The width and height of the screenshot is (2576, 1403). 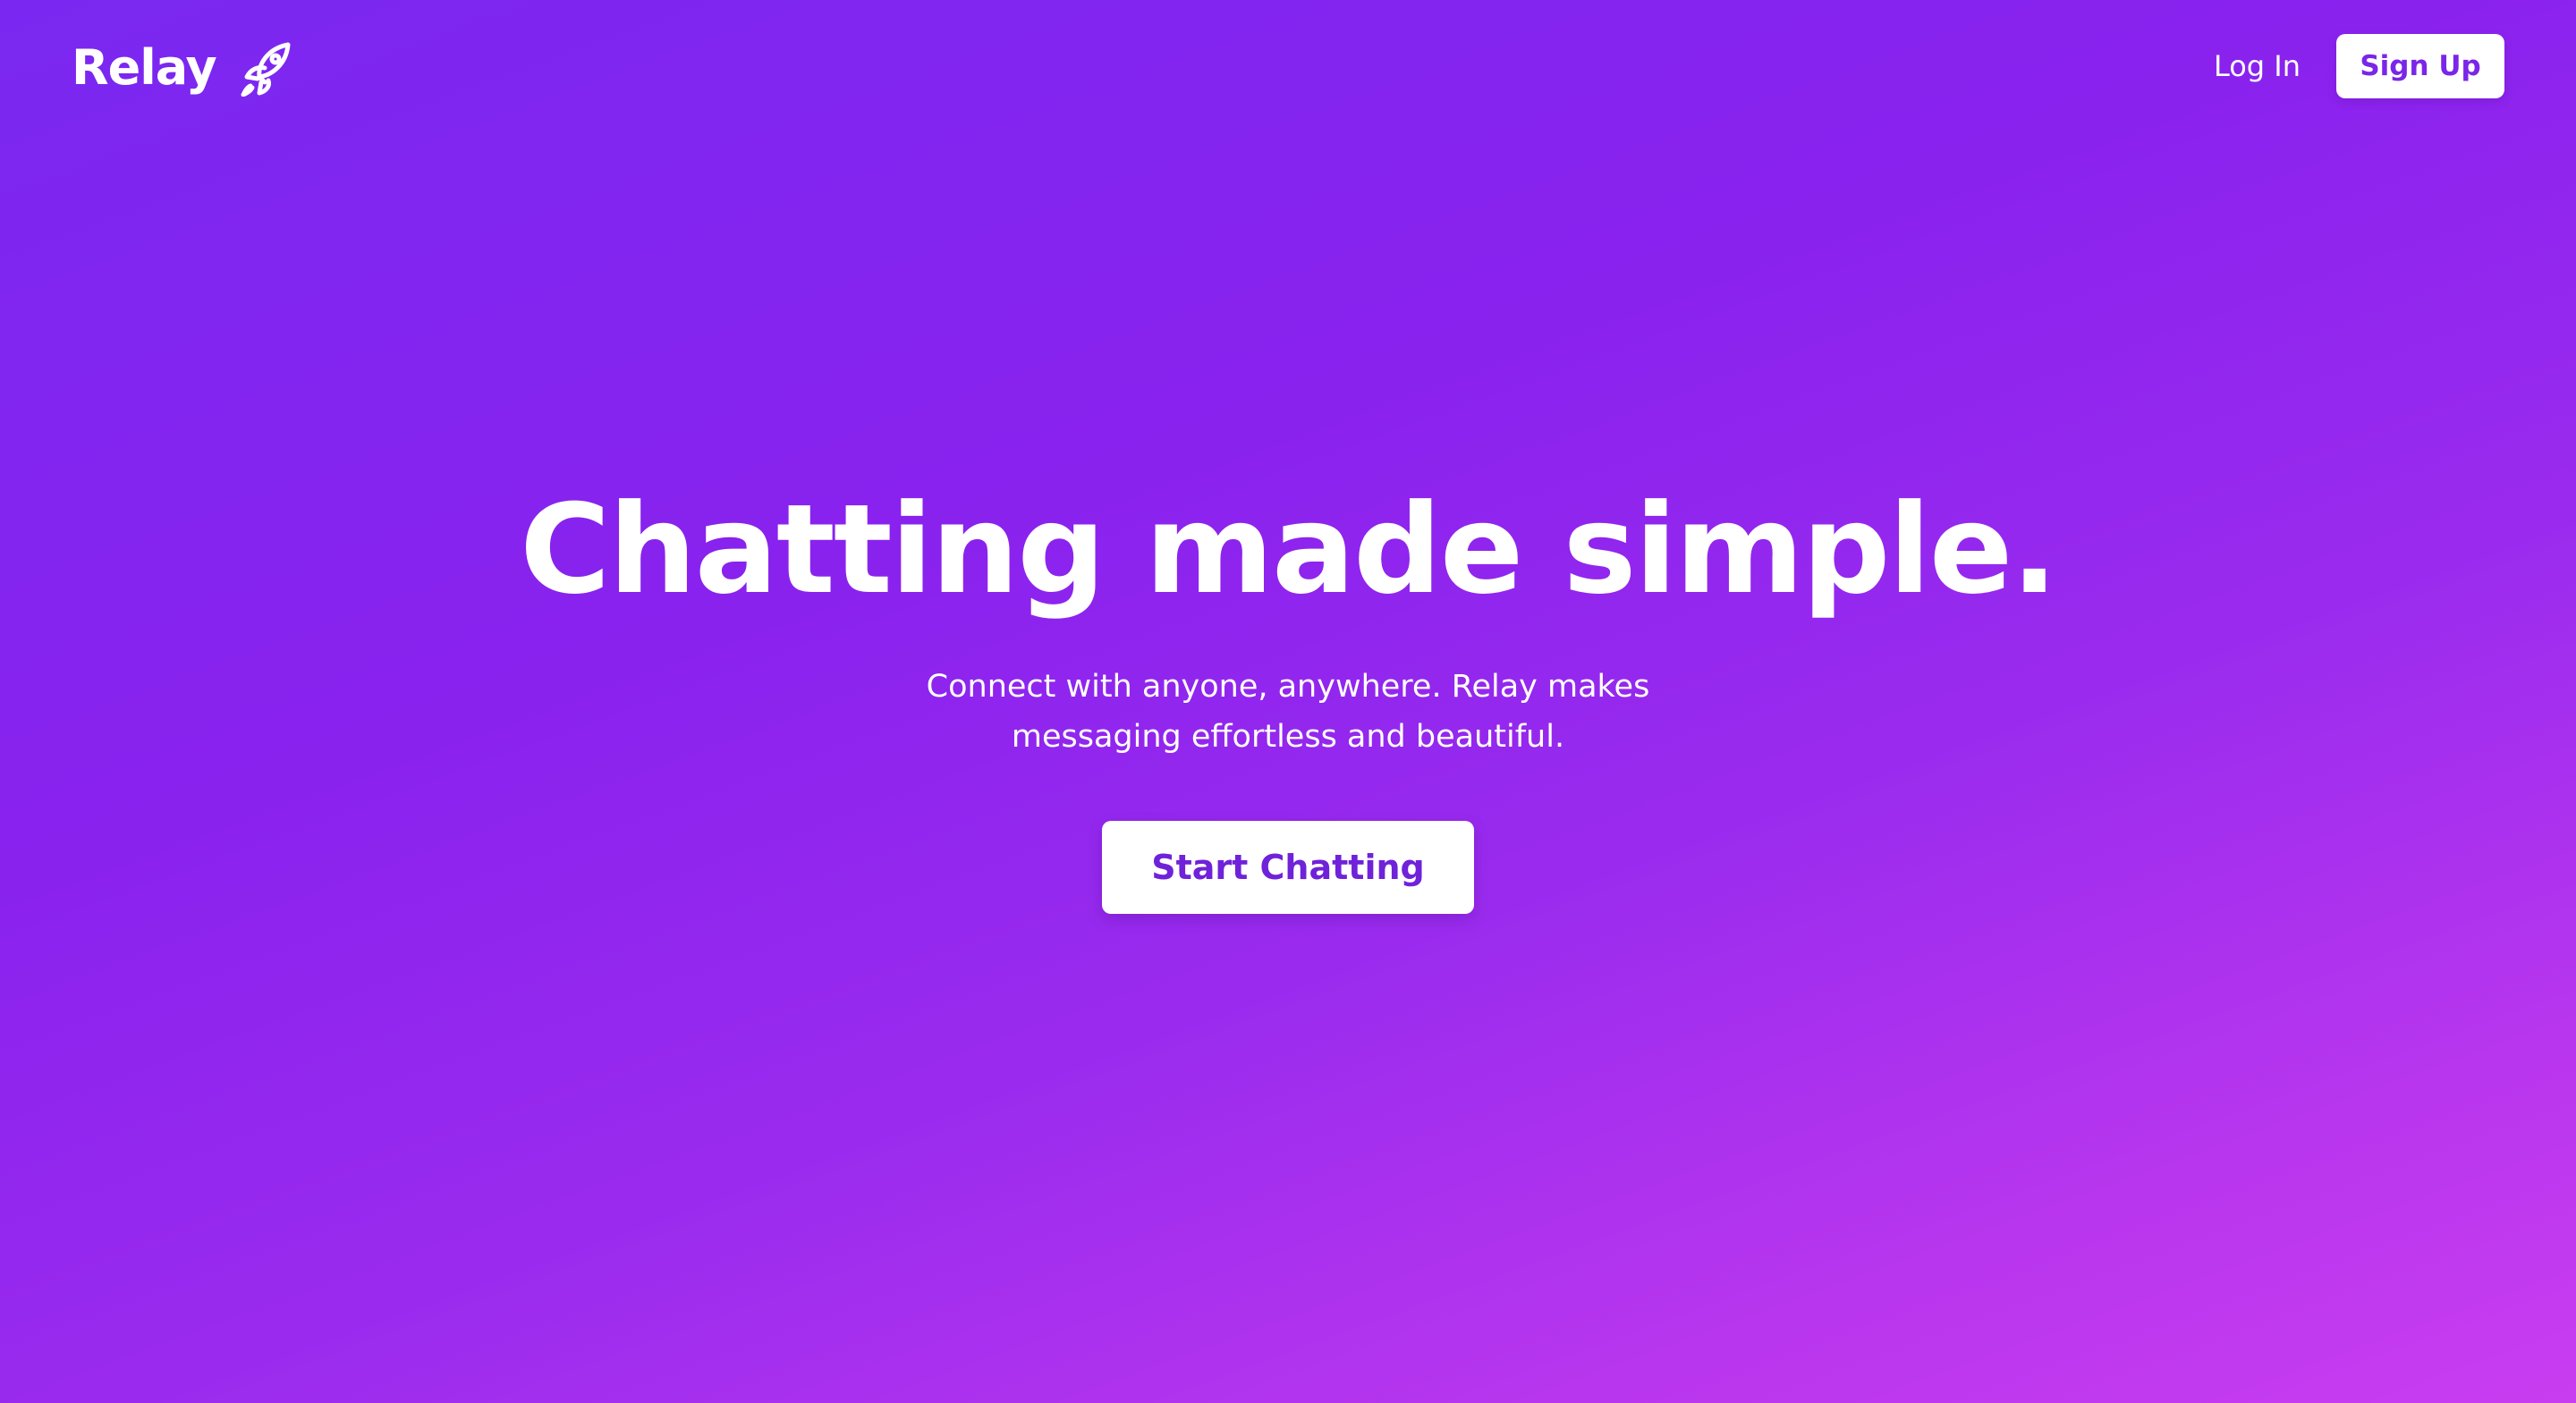 I want to click on login-link: Log In, so click(x=2257, y=66).